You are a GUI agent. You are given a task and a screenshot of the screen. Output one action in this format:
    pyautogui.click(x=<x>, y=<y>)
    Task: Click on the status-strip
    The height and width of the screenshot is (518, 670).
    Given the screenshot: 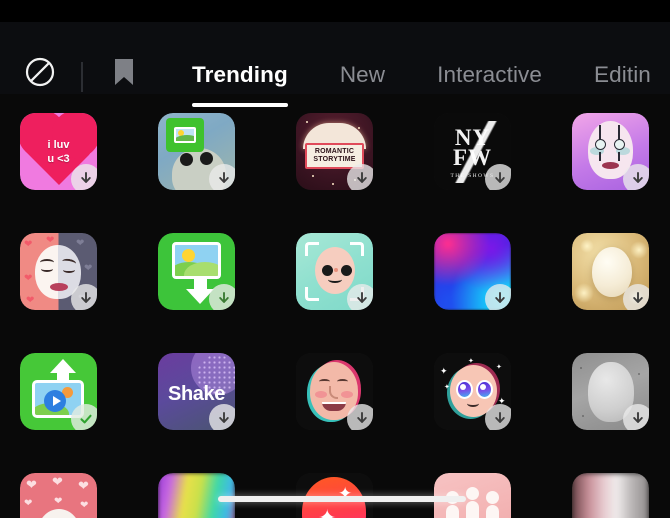 What is the action you would take?
    pyautogui.click(x=335, y=11)
    